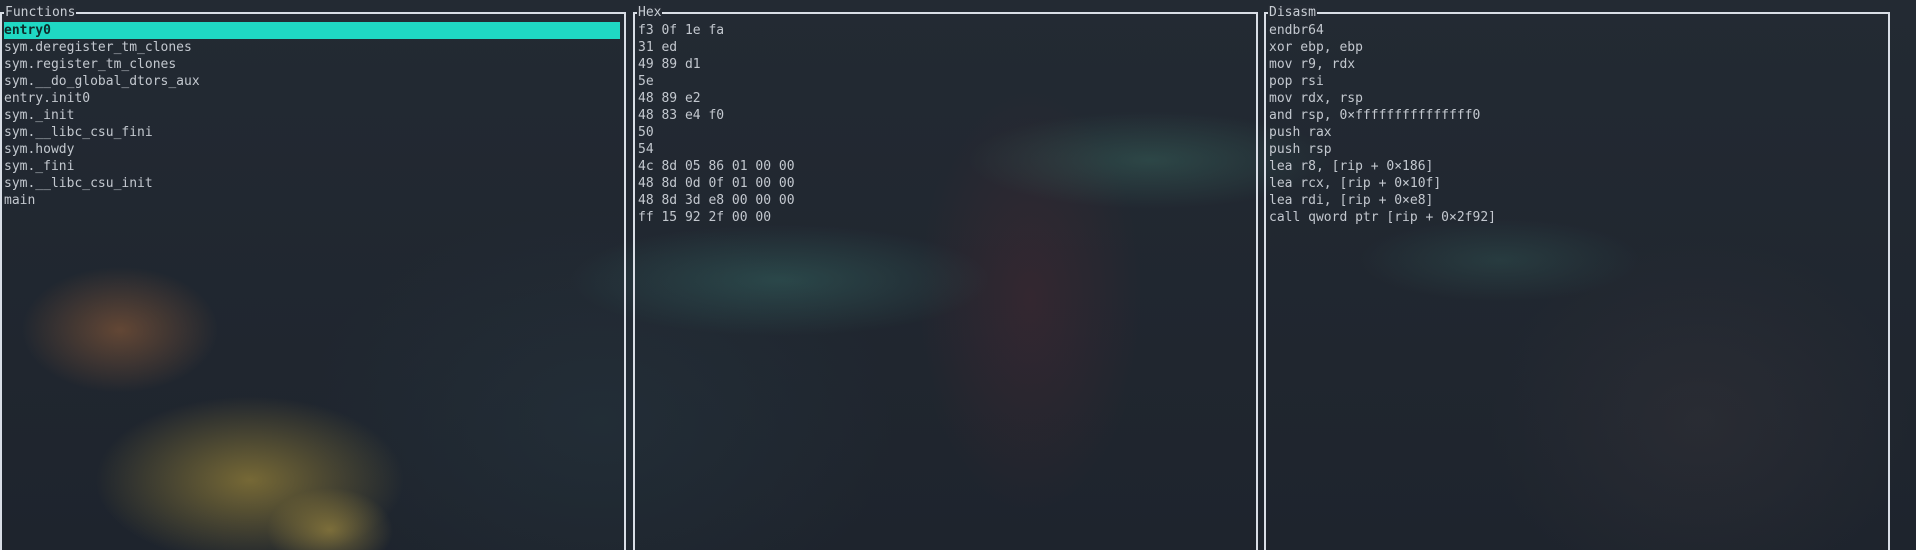 The image size is (1916, 550). What do you see at coordinates (1351, 166) in the screenshot?
I see `disasm-line: lea r8, [rip + 0×186]` at bounding box center [1351, 166].